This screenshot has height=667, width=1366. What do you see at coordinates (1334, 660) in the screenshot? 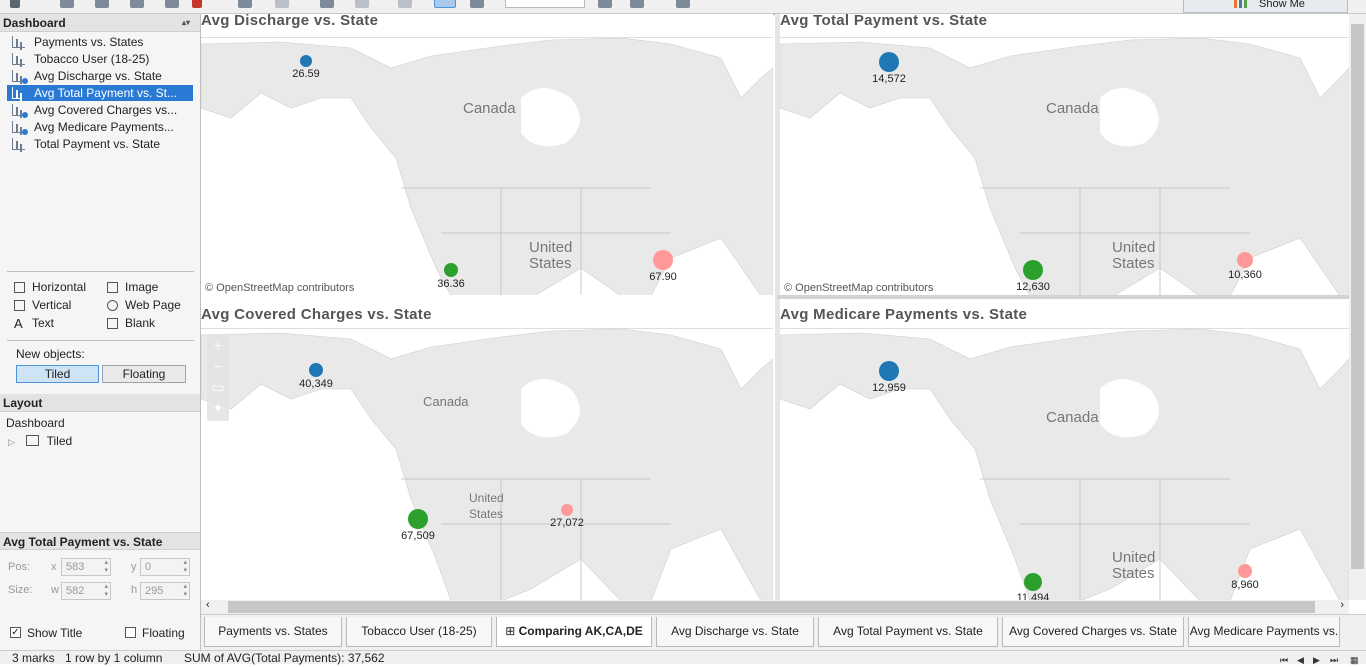
I see `last-sheet-icon: ⏭` at bounding box center [1334, 660].